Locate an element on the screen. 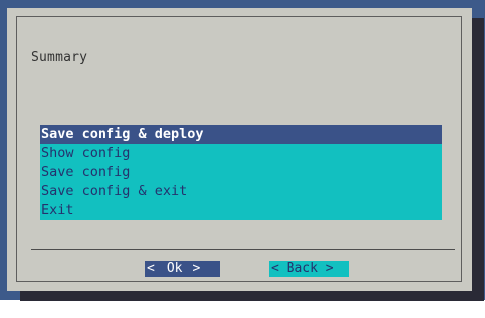 The width and height of the screenshot is (485, 318). ok-button: < Ok > is located at coordinates (182, 269).